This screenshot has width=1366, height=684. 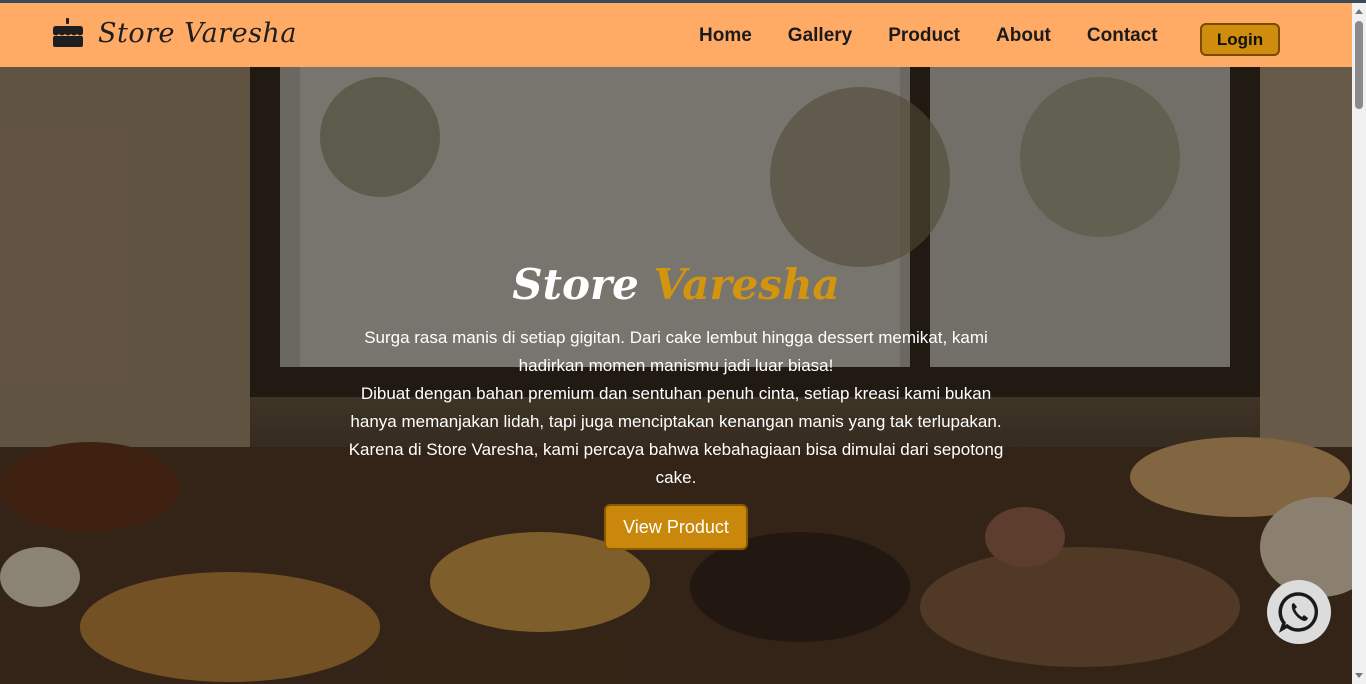 I want to click on scroll-thumb, so click(x=1359, y=65).